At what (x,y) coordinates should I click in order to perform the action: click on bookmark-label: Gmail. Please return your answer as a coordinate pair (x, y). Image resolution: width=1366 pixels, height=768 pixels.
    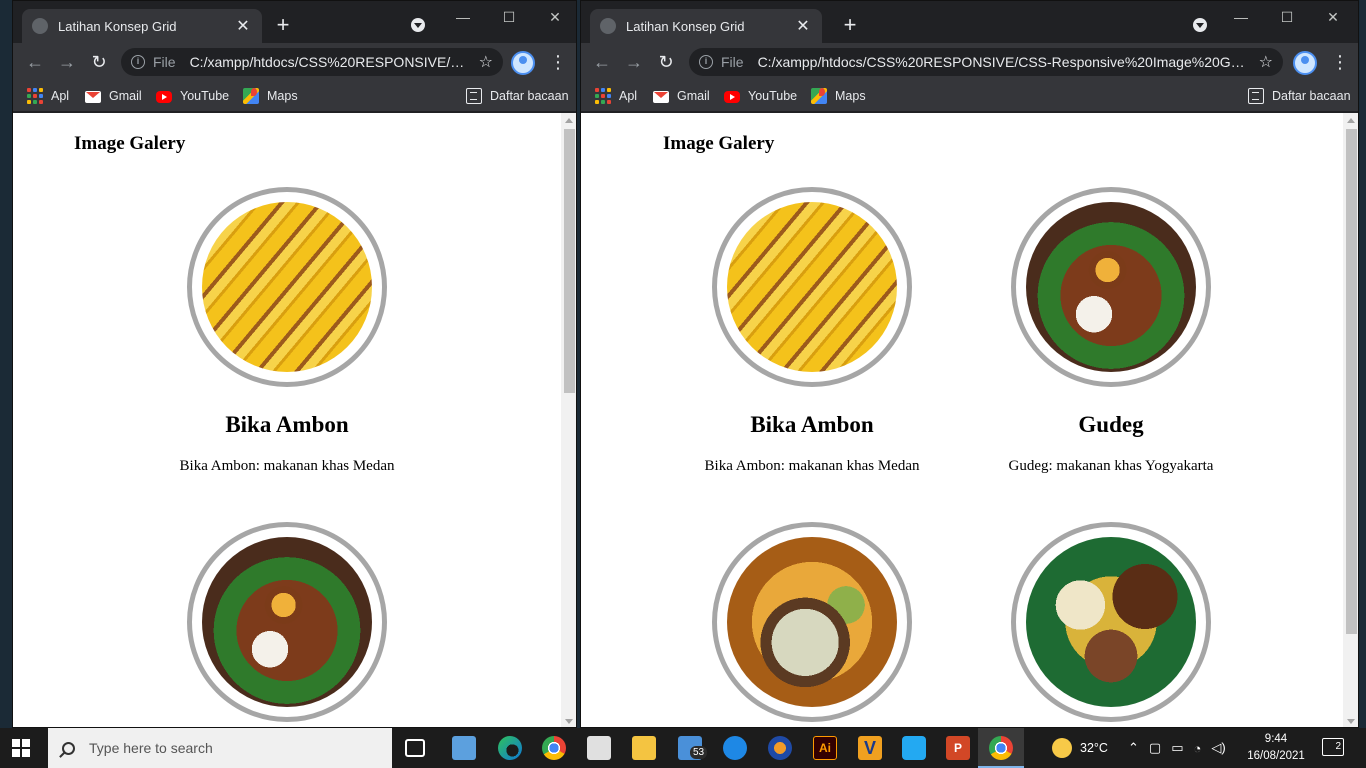
    Looking at the image, I should click on (125, 96).